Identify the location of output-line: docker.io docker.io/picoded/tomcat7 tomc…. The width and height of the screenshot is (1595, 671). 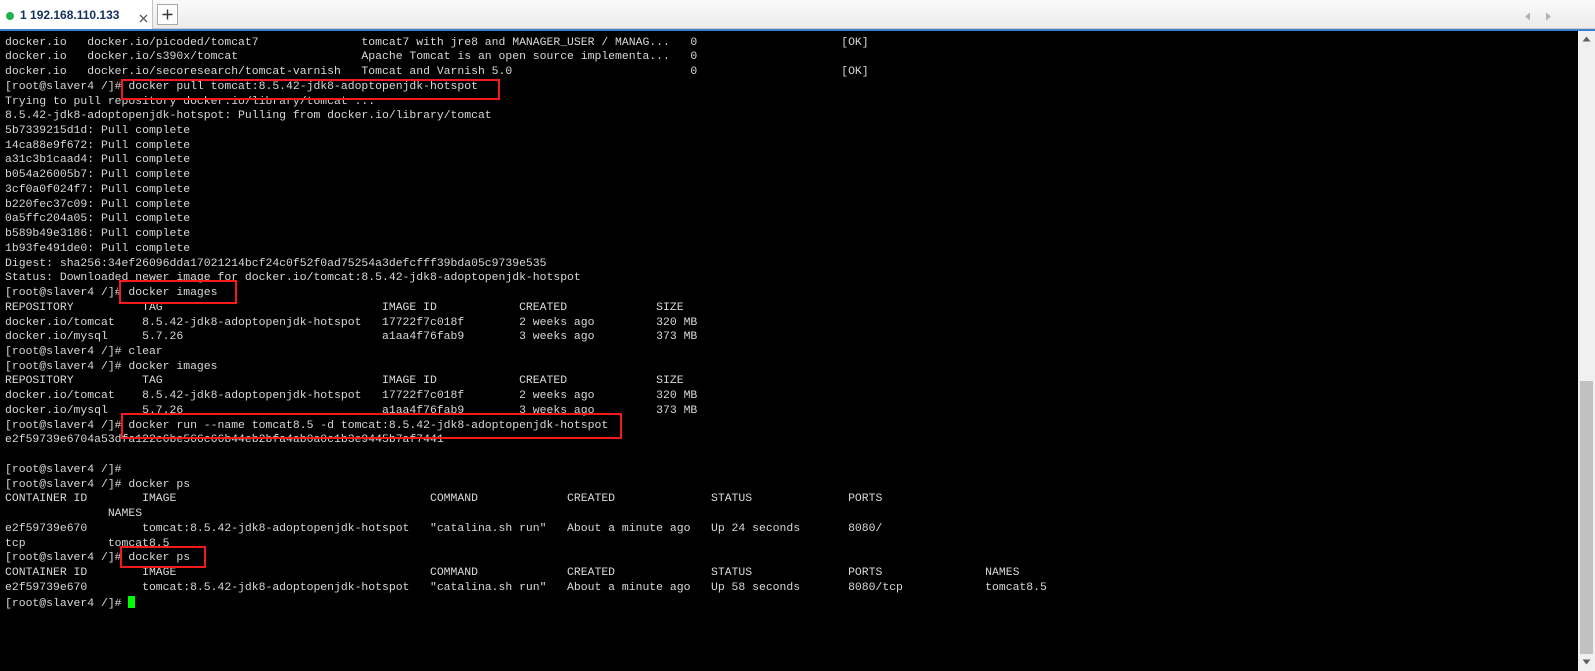
(526, 43).